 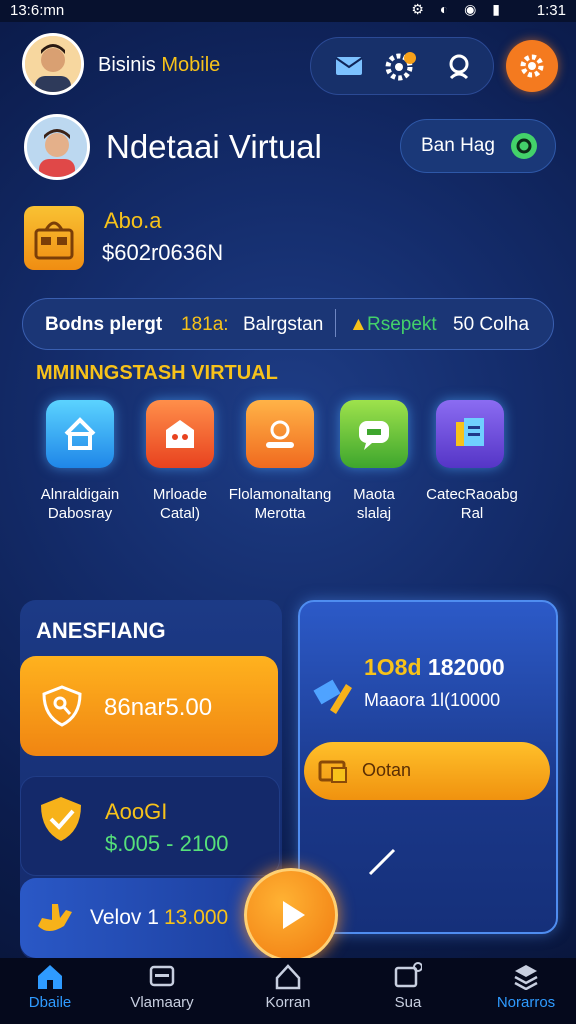 What do you see at coordinates (294, 915) in the screenshot?
I see `play-icon` at bounding box center [294, 915].